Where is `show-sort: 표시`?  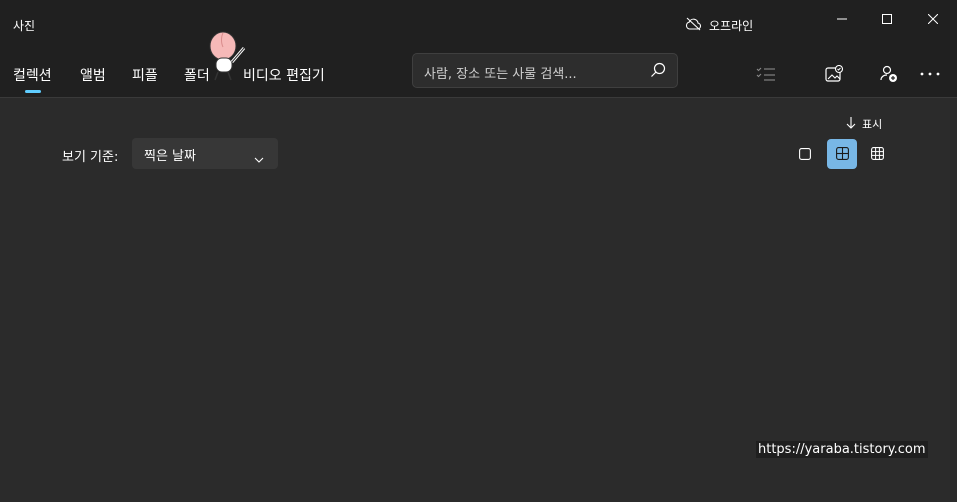
show-sort: 표시 is located at coordinates (864, 124).